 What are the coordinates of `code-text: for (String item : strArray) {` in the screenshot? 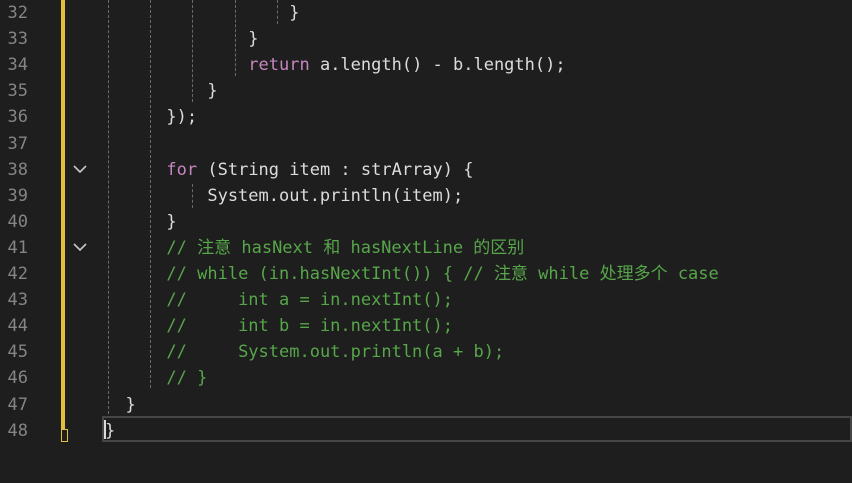 It's located at (289, 170).